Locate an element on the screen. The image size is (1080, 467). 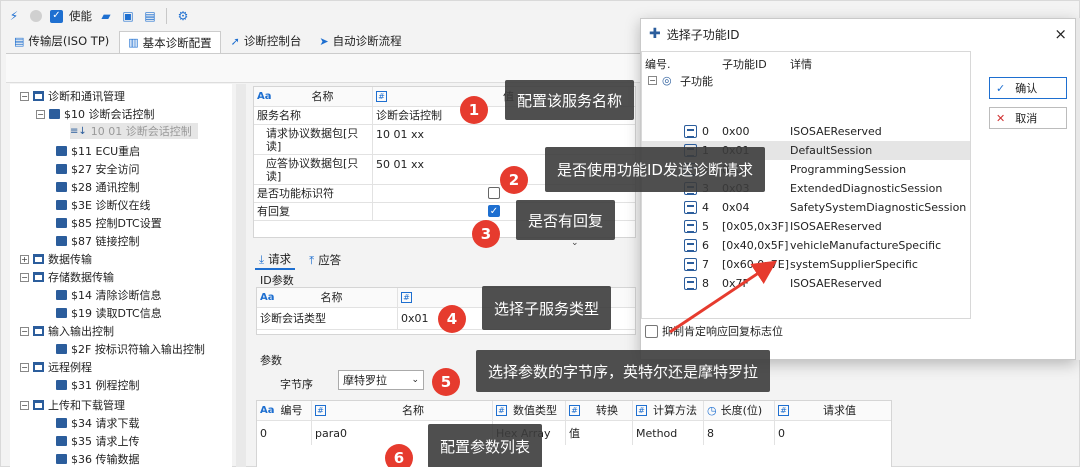
save-as-icon: ▤ is located at coordinates (150, 16).